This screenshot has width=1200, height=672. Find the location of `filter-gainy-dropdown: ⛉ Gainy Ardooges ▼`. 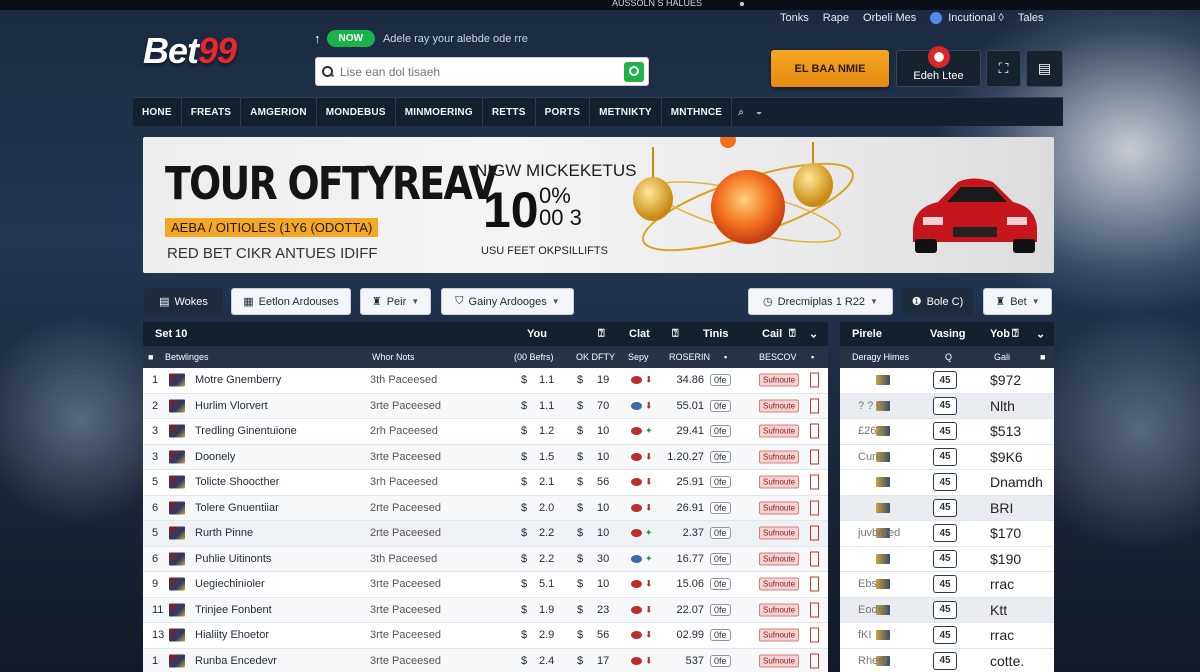

filter-gainy-dropdown: ⛉ Gainy Ardooges ▼ is located at coordinates (507, 301).